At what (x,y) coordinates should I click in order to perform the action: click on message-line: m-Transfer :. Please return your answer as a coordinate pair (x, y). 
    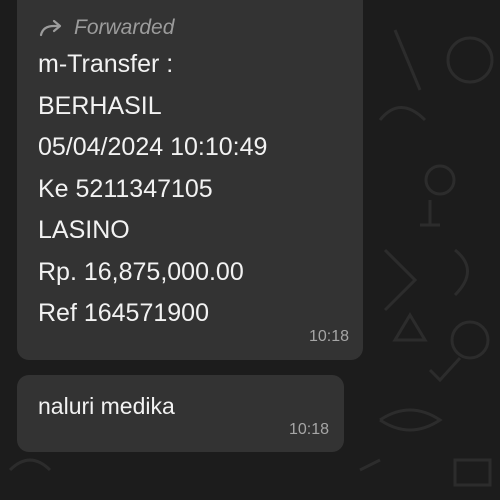
    Looking at the image, I should click on (106, 64).